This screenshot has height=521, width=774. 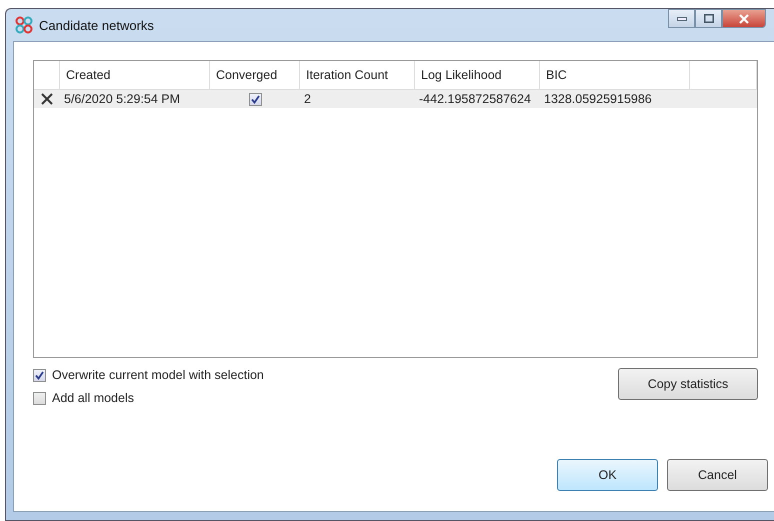 What do you see at coordinates (307, 99) in the screenshot?
I see `table-cell: 2` at bounding box center [307, 99].